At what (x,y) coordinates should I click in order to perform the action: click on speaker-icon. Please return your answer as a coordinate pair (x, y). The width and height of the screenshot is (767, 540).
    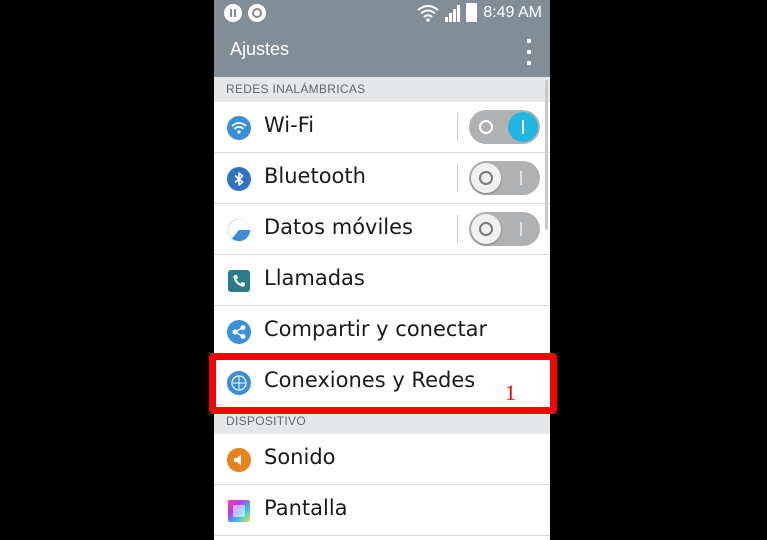
    Looking at the image, I should click on (239, 460).